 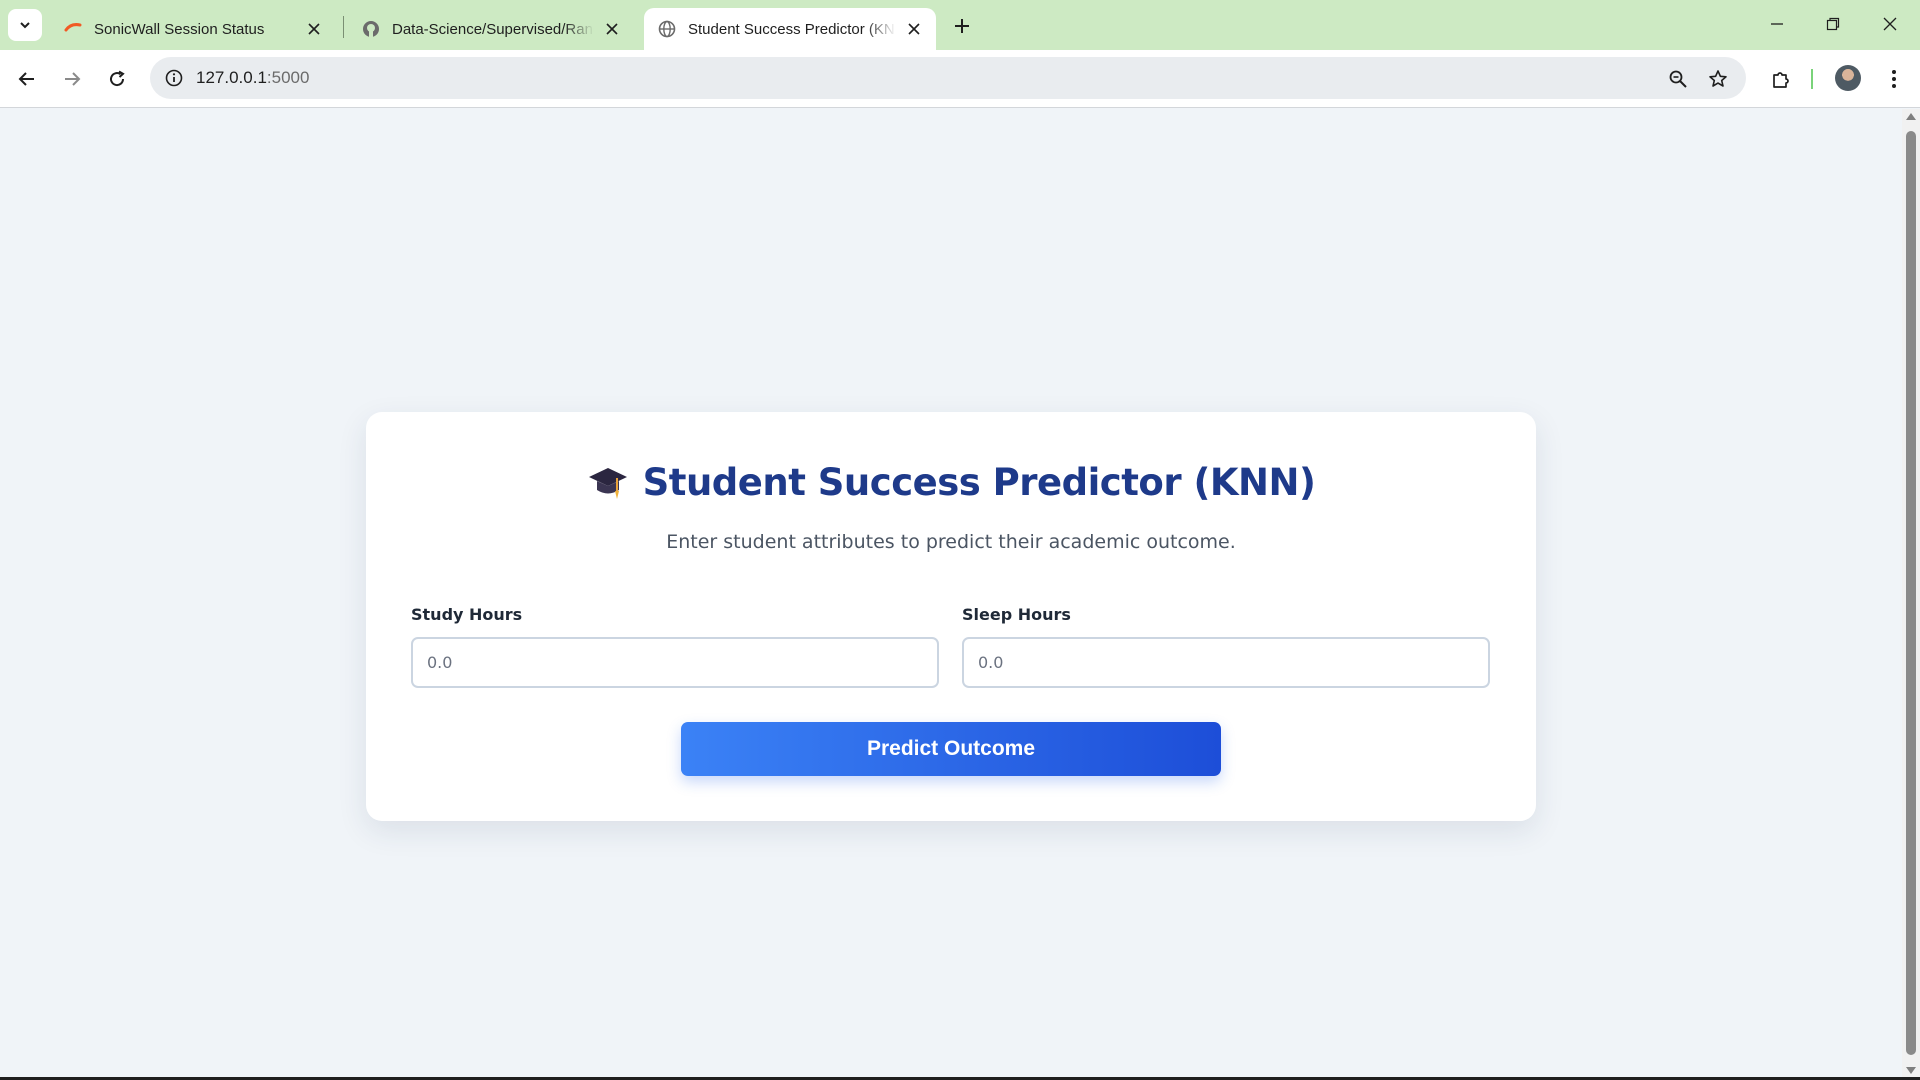 I want to click on reload-button, so click(x=117, y=79).